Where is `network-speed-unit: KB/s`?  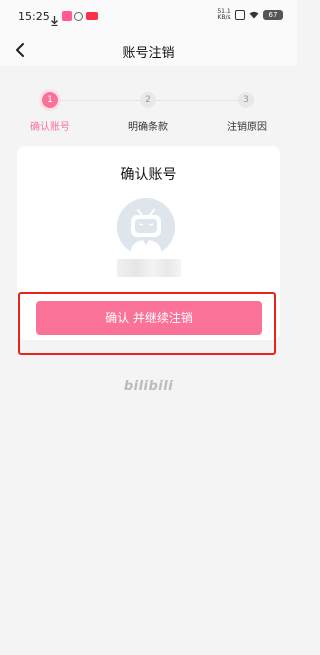
network-speed-unit: KB/s is located at coordinates (224, 17).